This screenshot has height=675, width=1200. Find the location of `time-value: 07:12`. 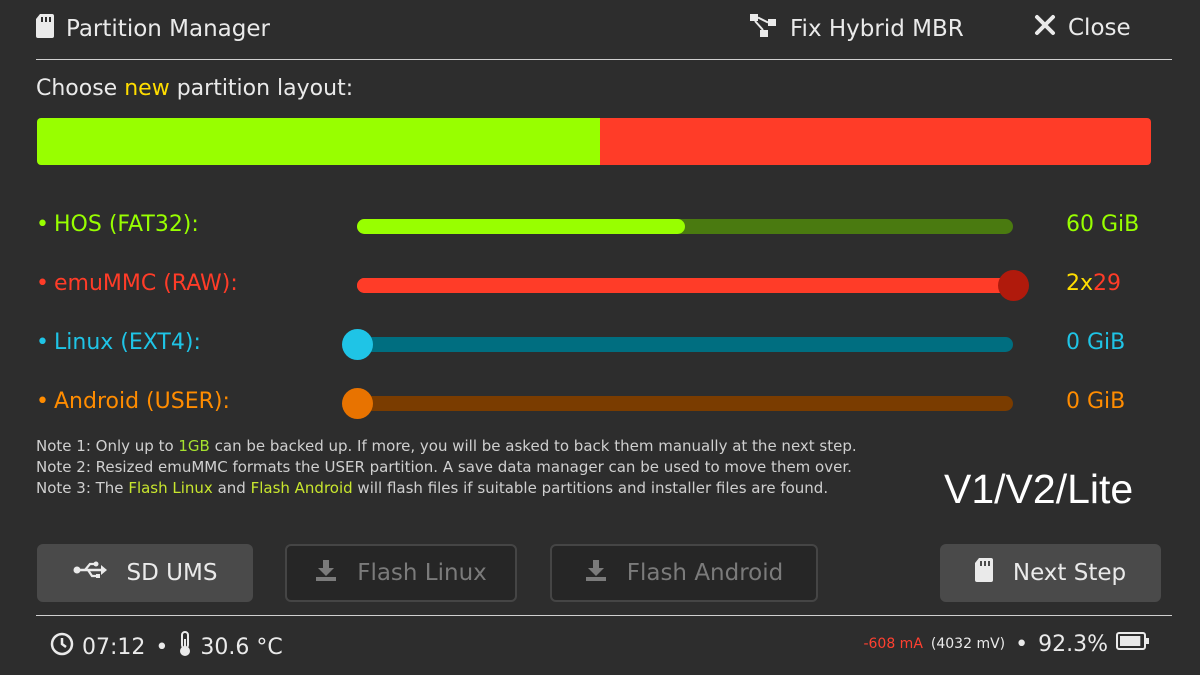

time-value: 07:12 is located at coordinates (114, 647).